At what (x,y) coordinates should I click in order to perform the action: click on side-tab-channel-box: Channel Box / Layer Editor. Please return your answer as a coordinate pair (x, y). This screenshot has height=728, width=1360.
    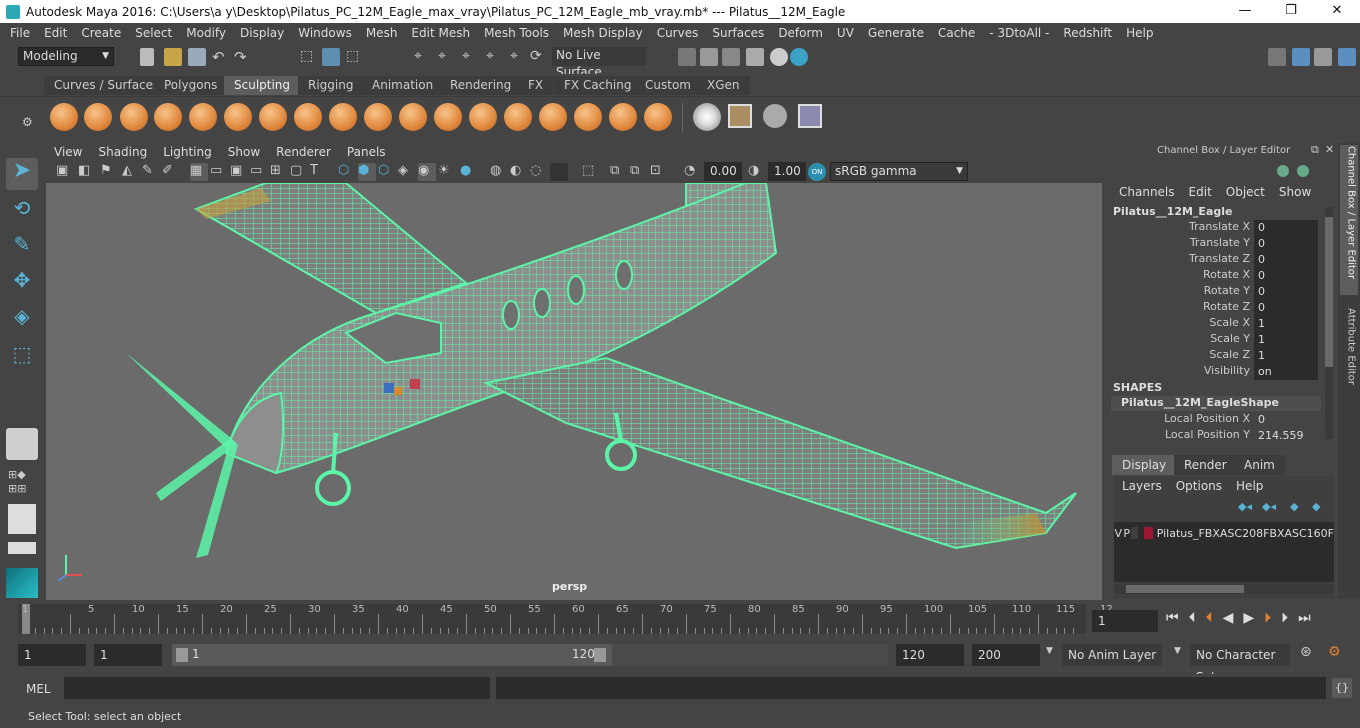
    Looking at the image, I should click on (1349, 220).